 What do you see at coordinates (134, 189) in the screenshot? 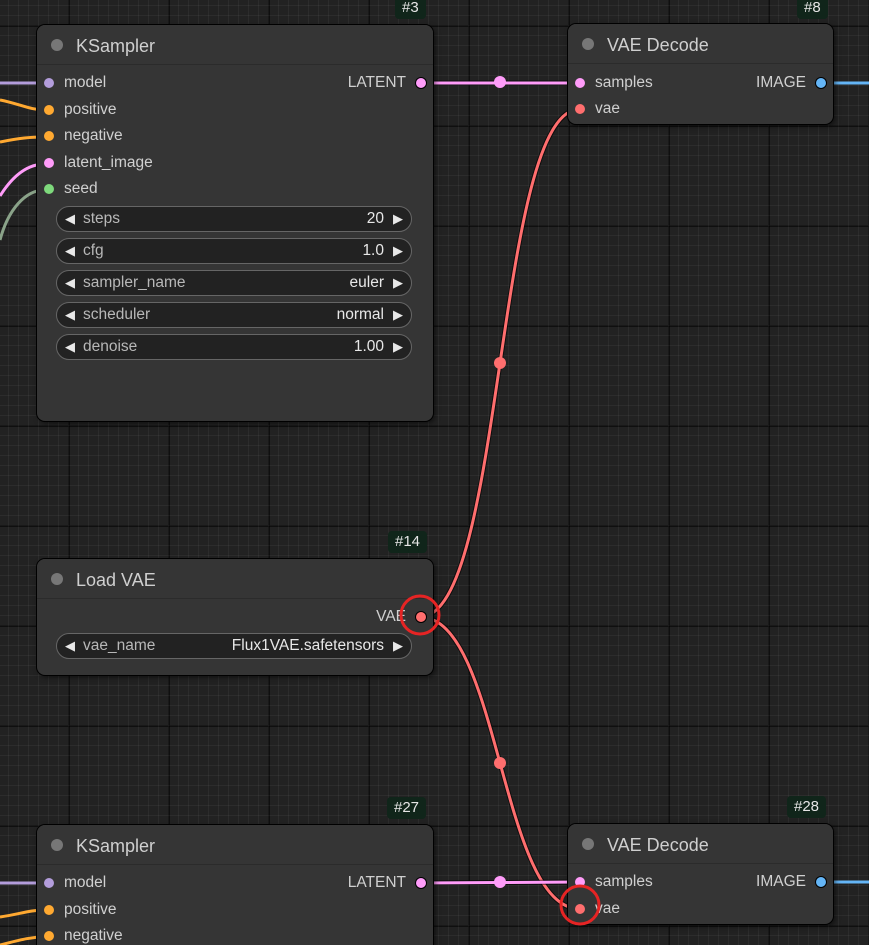
I see `input-slot-seed: seed` at bounding box center [134, 189].